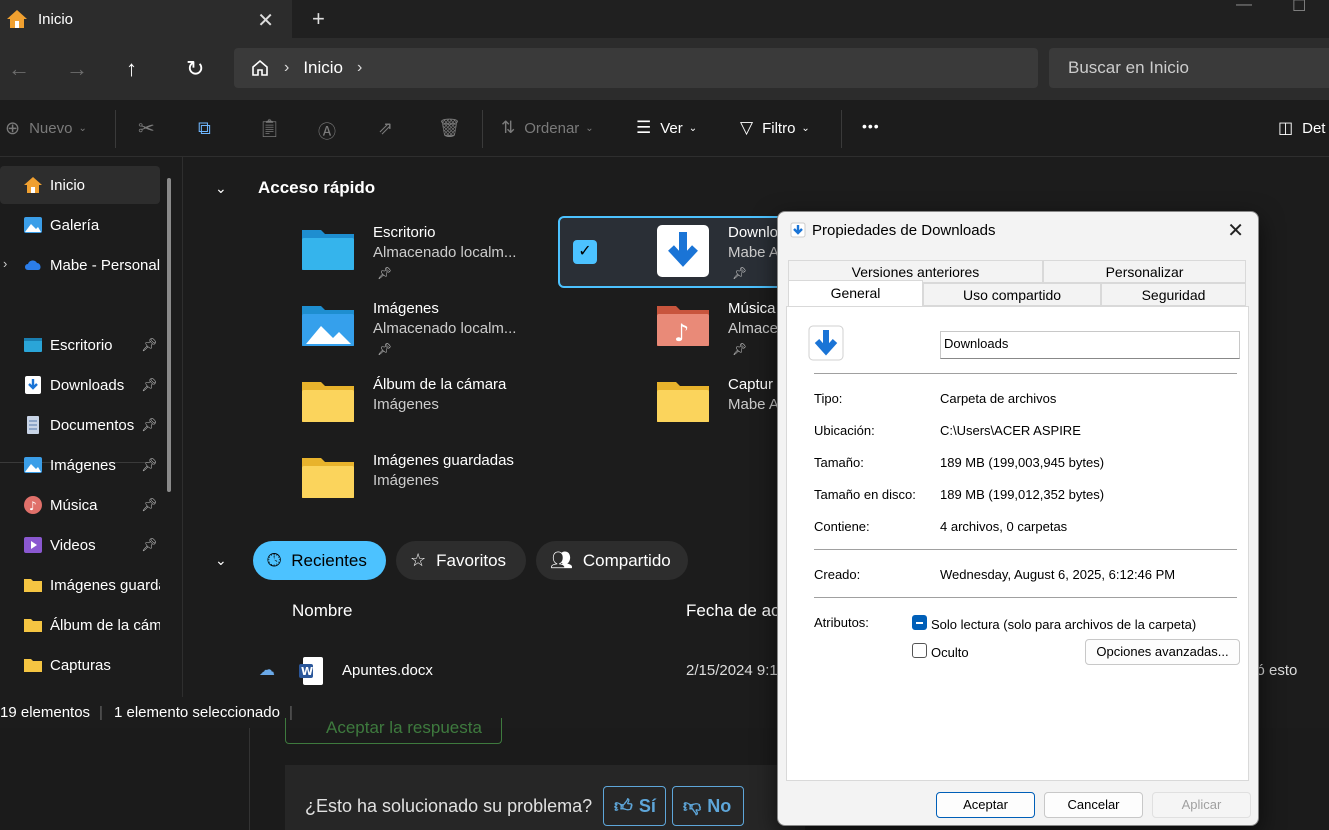 This screenshot has width=1329, height=830. Describe the element at coordinates (80, 345) in the screenshot. I see `sidebar-item-escritorio: Escritorio 📌︎` at that location.